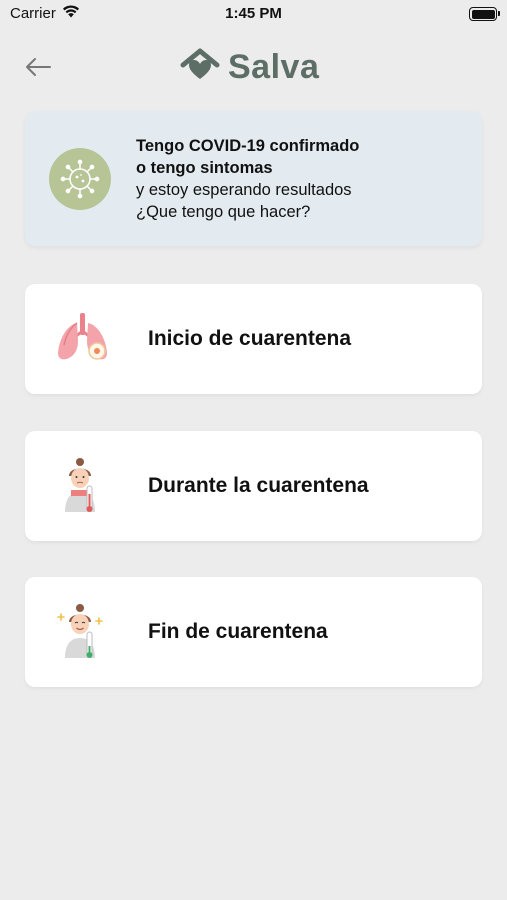 This screenshot has width=507, height=900. I want to click on banner-line-3: y estoy esperando resultados, so click(244, 190).